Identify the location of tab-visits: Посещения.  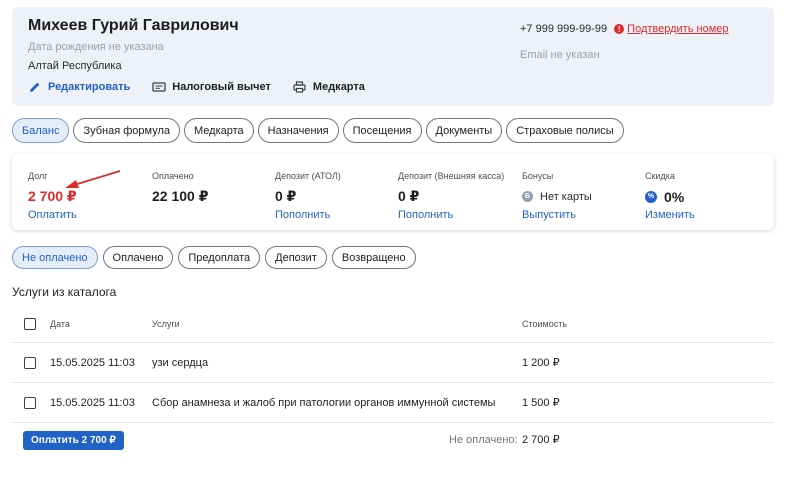
(382, 130).